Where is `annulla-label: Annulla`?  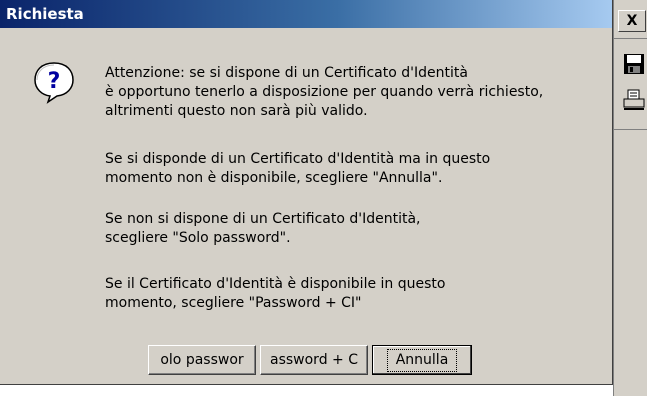 annulla-label: Annulla is located at coordinates (422, 360).